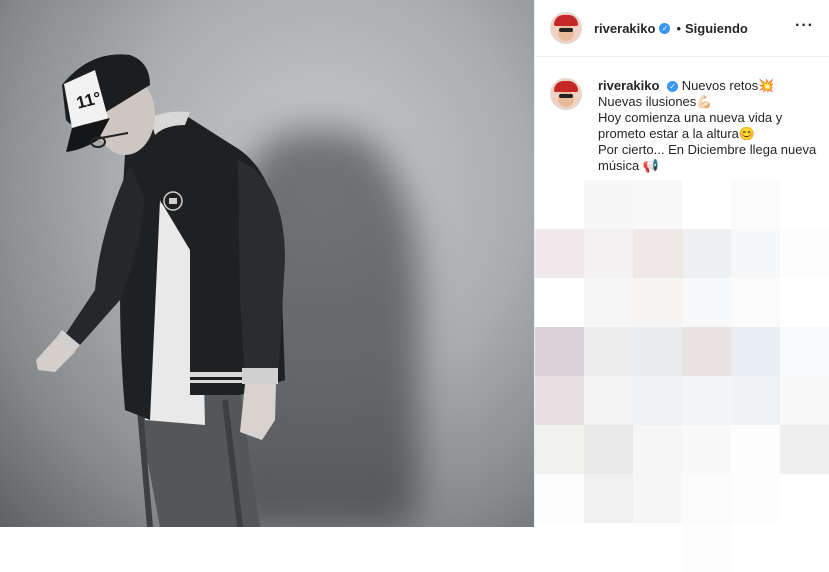  What do you see at coordinates (628, 85) in the screenshot?
I see `caption-username: riverakiko` at bounding box center [628, 85].